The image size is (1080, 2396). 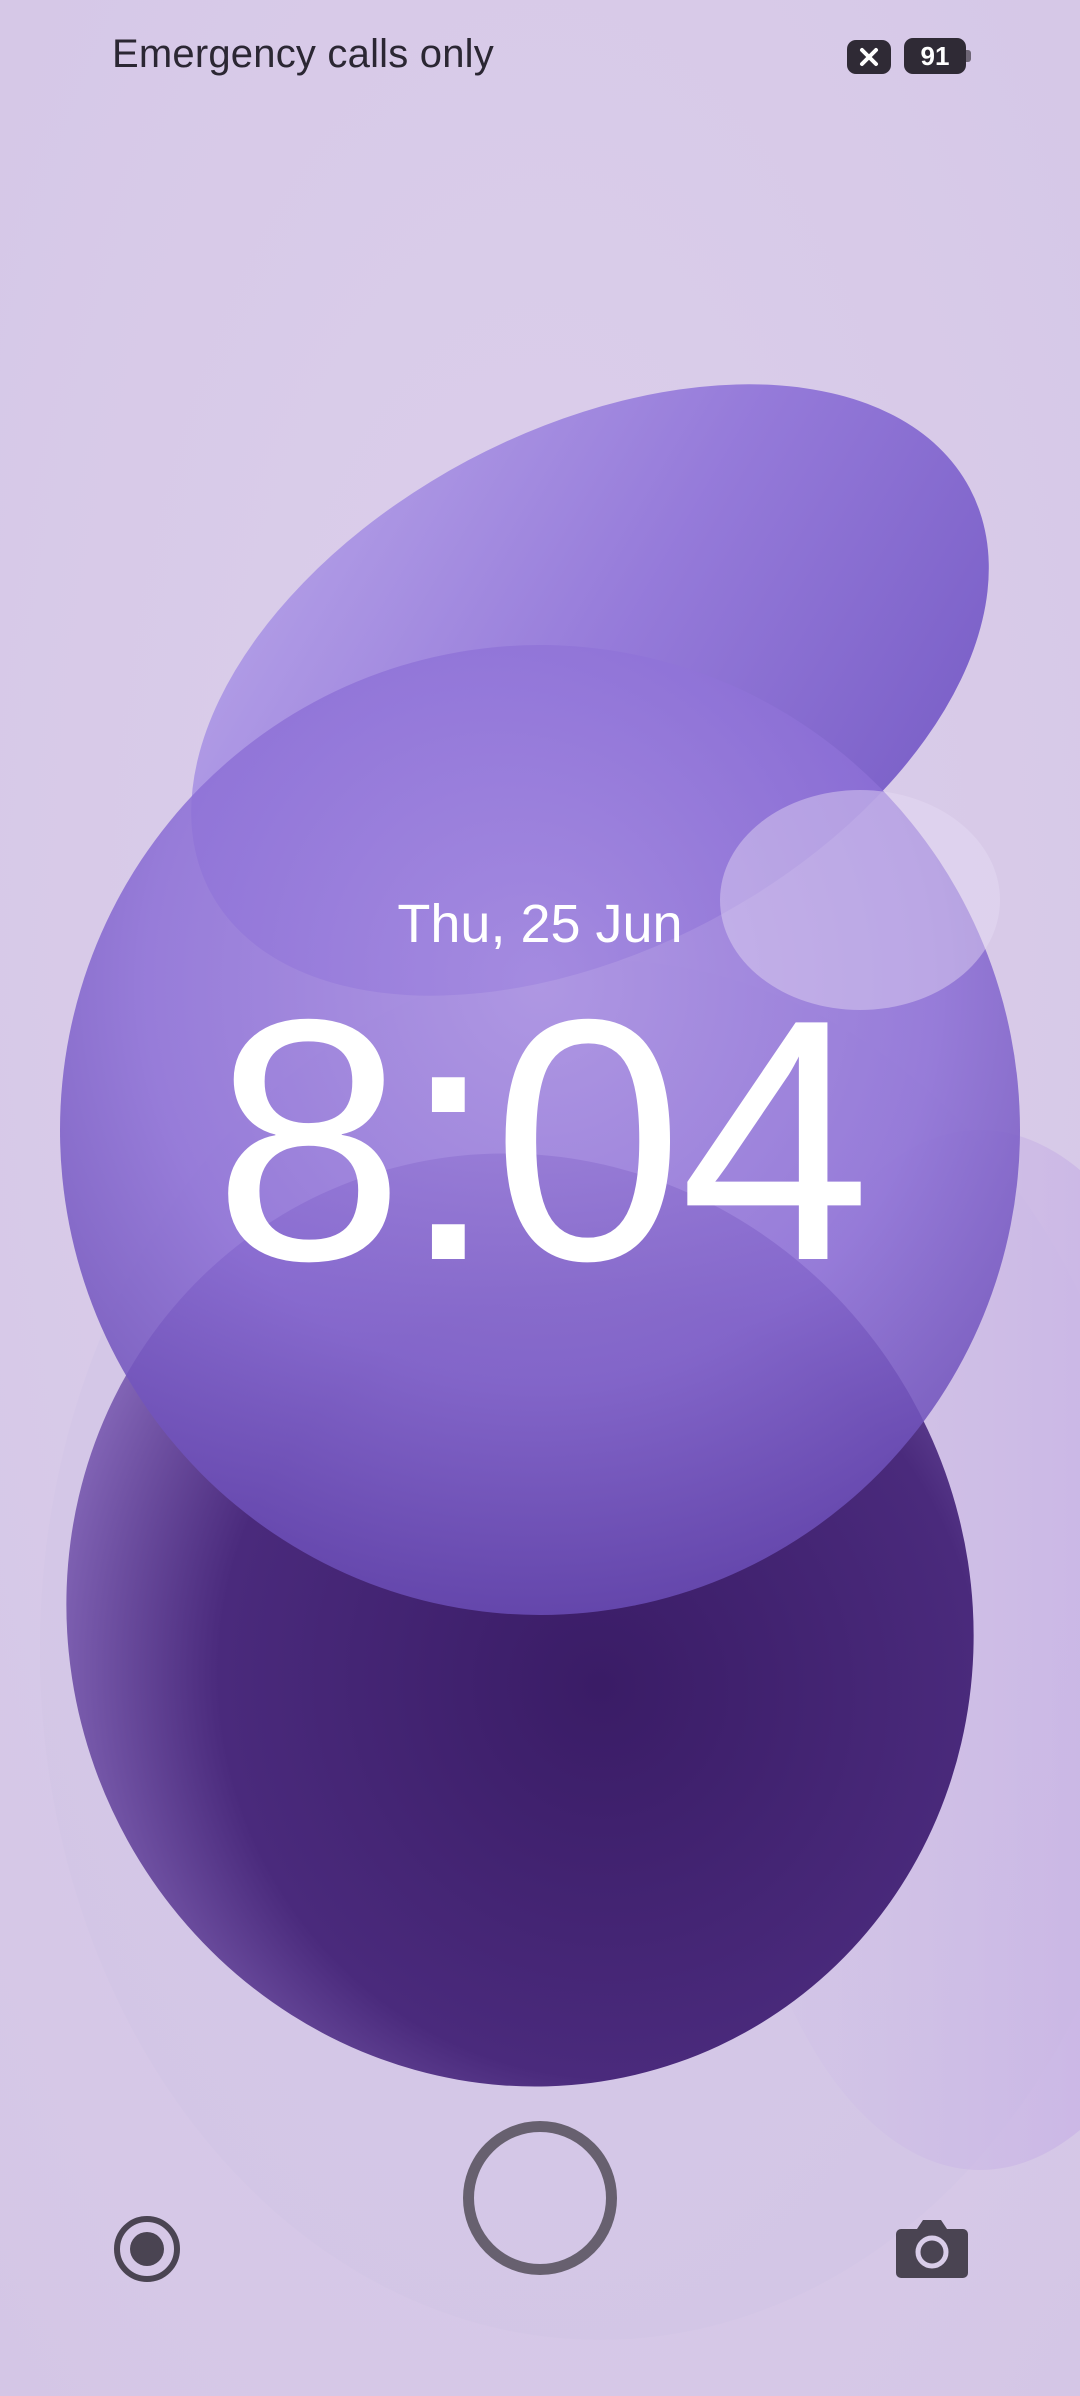 What do you see at coordinates (540, 57) in the screenshot?
I see `status-bar: Emergency calls only 91` at bounding box center [540, 57].